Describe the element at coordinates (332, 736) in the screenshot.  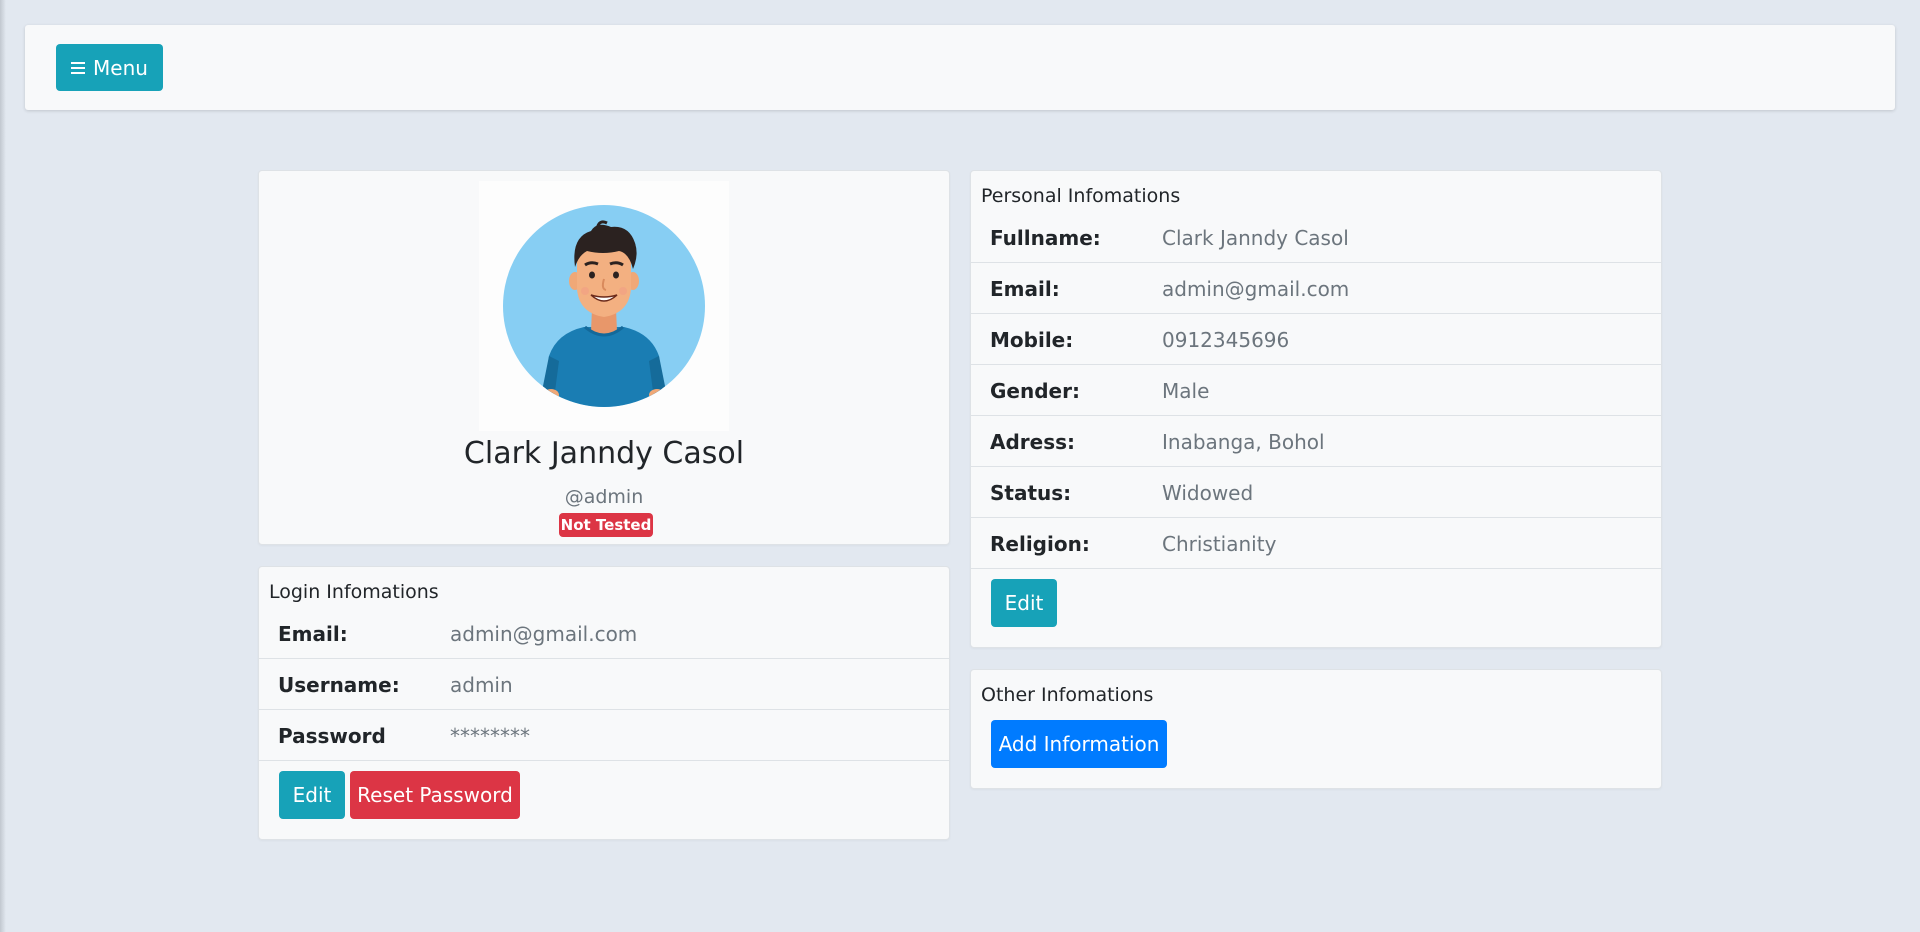
I see `row-label: Password` at that location.